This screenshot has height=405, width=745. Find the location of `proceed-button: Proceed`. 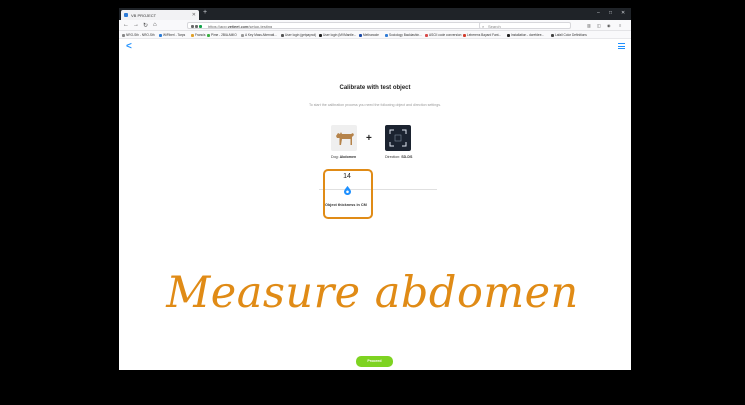

proceed-button: Proceed is located at coordinates (374, 361).